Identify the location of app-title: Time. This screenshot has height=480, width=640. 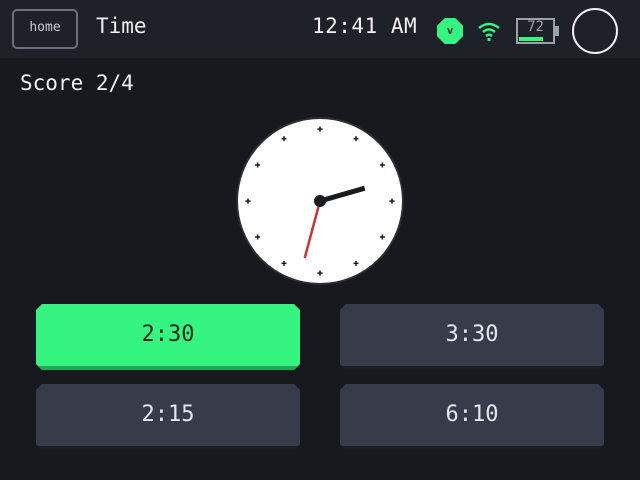
(121, 26).